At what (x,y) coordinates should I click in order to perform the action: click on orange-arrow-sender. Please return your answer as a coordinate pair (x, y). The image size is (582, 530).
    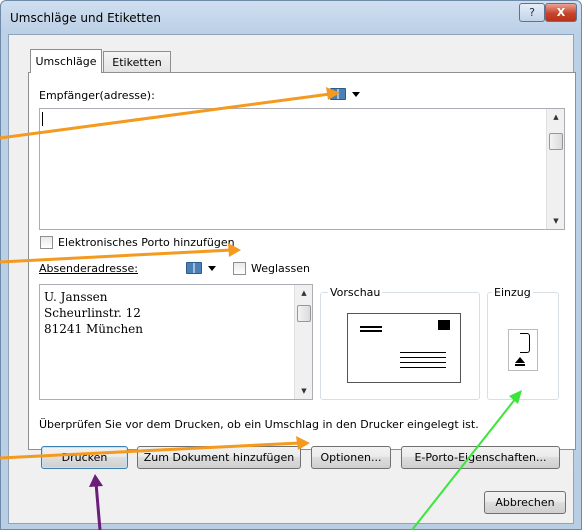
    Looking at the image, I should click on (120, 253).